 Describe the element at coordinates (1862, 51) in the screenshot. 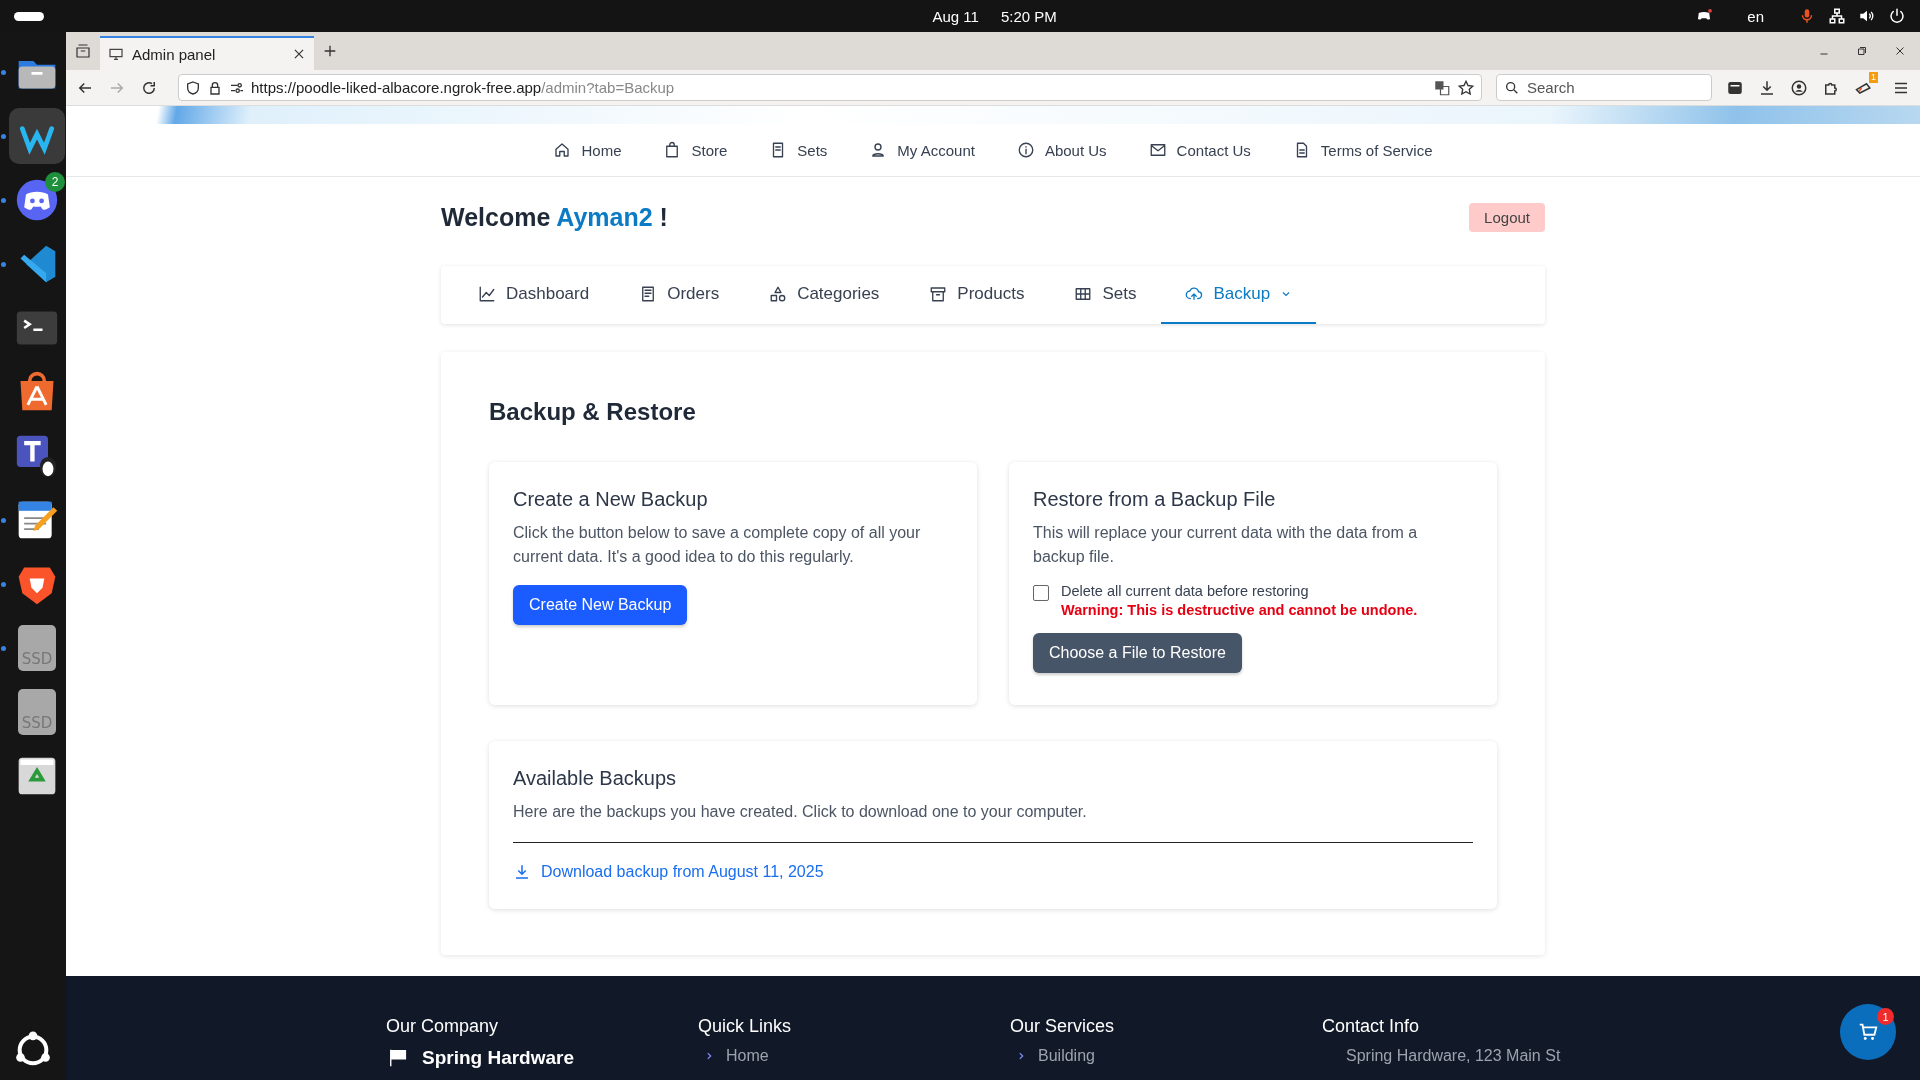

I see `restore-icon` at that location.